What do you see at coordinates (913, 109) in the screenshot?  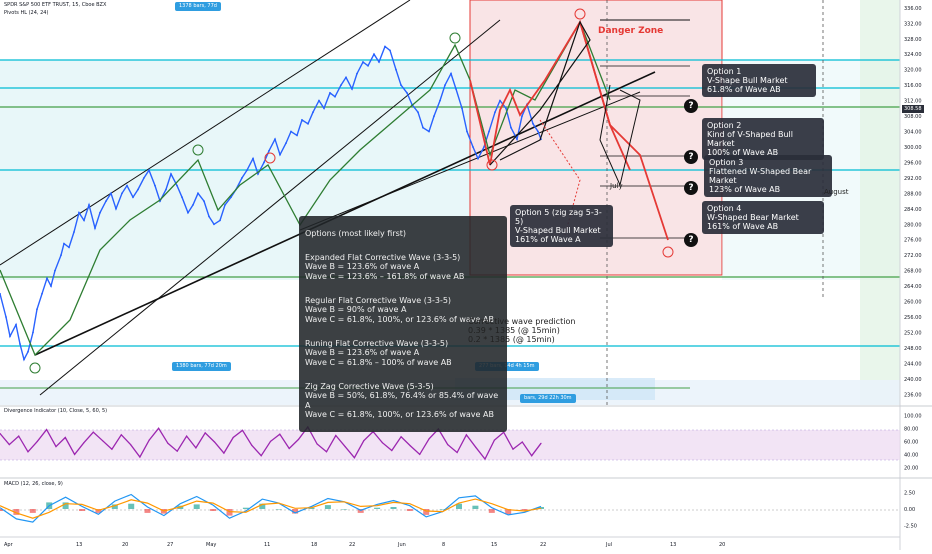 I see `current-price-tag: 308.58` at bounding box center [913, 109].